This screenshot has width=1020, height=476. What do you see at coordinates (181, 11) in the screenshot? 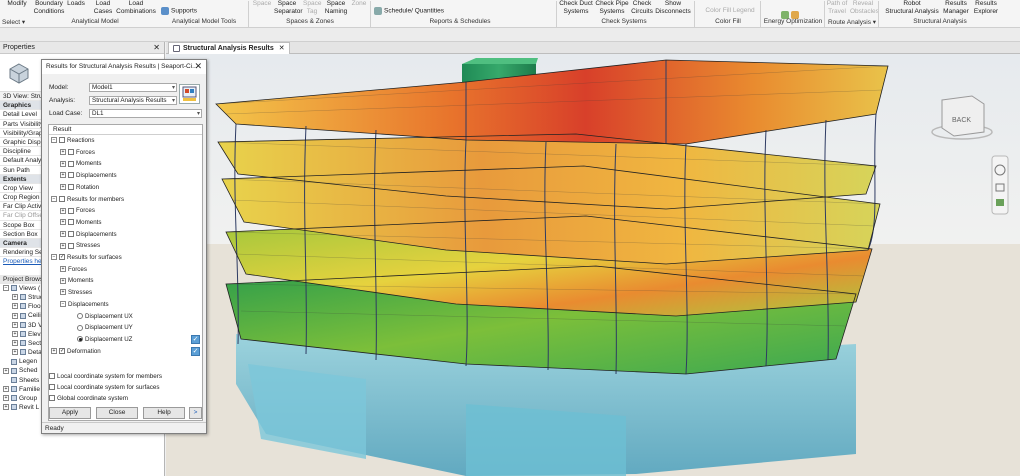
I see `supports-button: Supports` at bounding box center [181, 11].